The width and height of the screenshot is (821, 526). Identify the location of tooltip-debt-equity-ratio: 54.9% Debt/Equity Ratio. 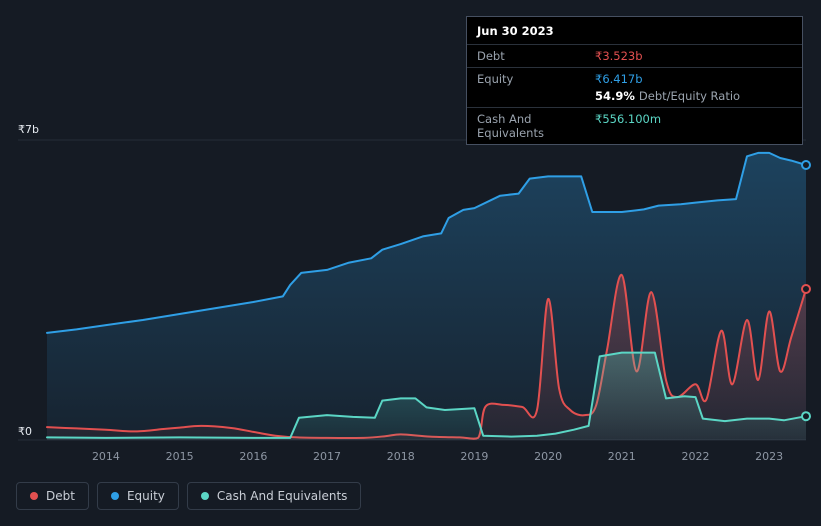
(667, 96).